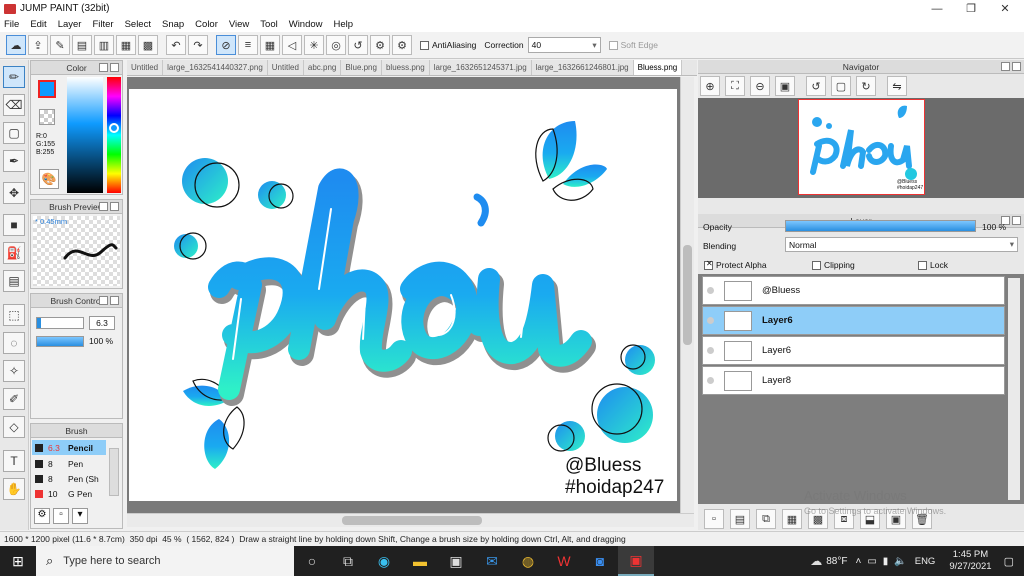 Image resolution: width=1024 pixels, height=576 pixels. What do you see at coordinates (792, 519) in the screenshot?
I see `raster-layer-icon: ▦` at bounding box center [792, 519].